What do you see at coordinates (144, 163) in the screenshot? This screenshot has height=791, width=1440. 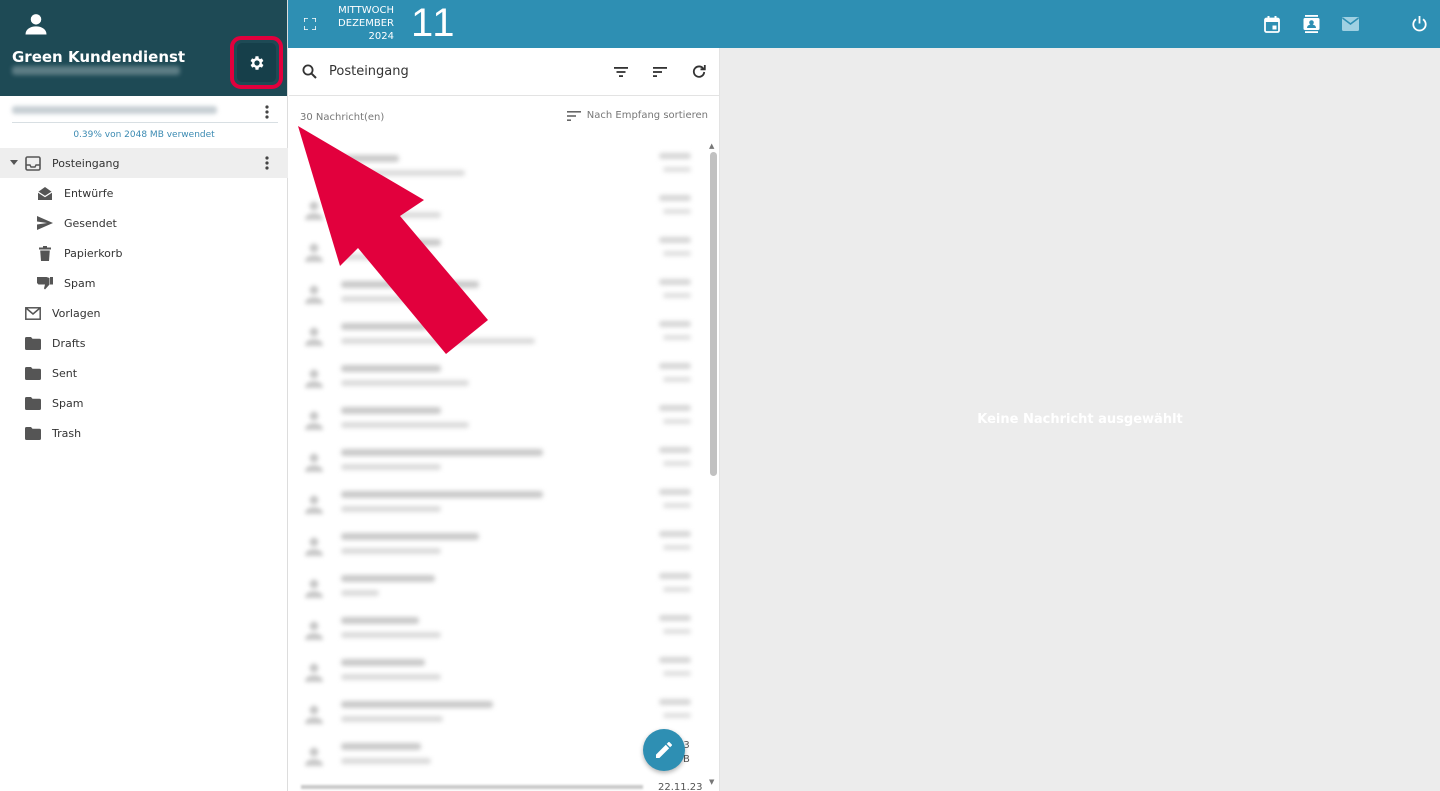 I see `folder-inbox: Posteingang` at bounding box center [144, 163].